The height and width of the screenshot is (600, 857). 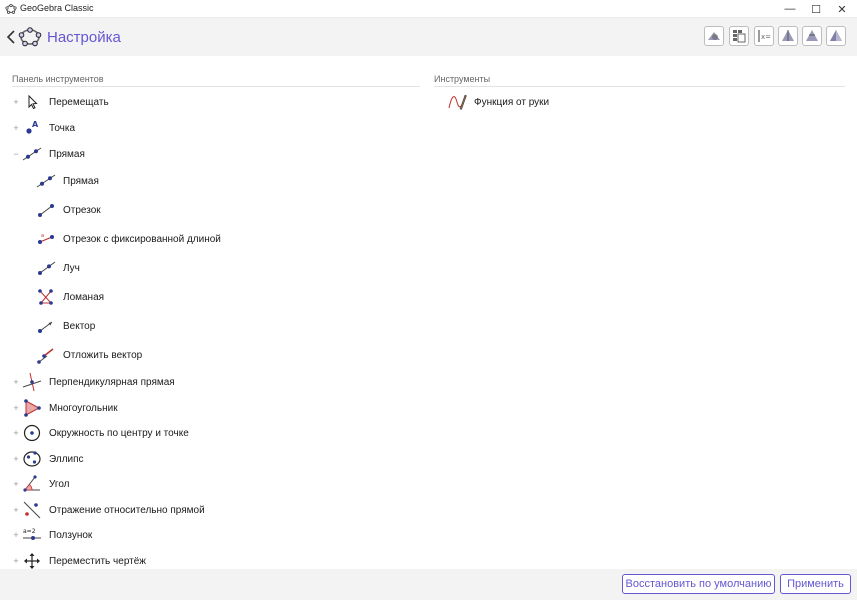 I want to click on tool-group-label: Перемещать, so click(x=79, y=102).